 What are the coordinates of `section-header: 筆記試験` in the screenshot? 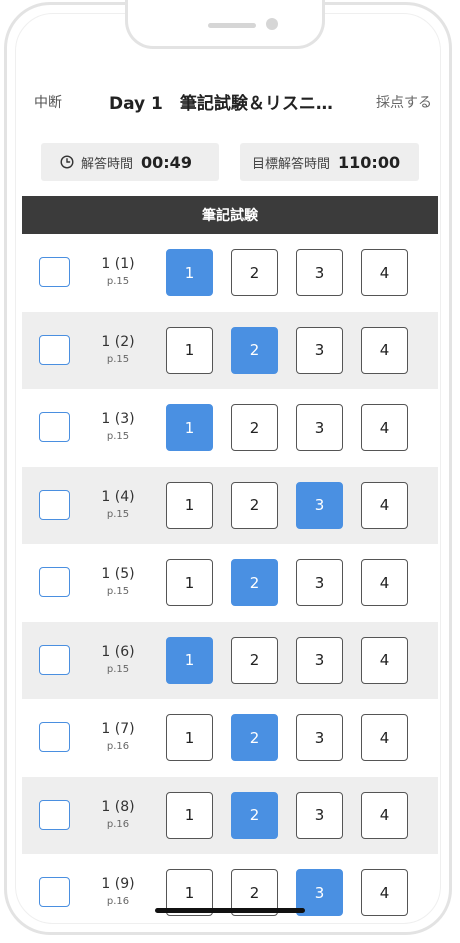 It's located at (230, 215).